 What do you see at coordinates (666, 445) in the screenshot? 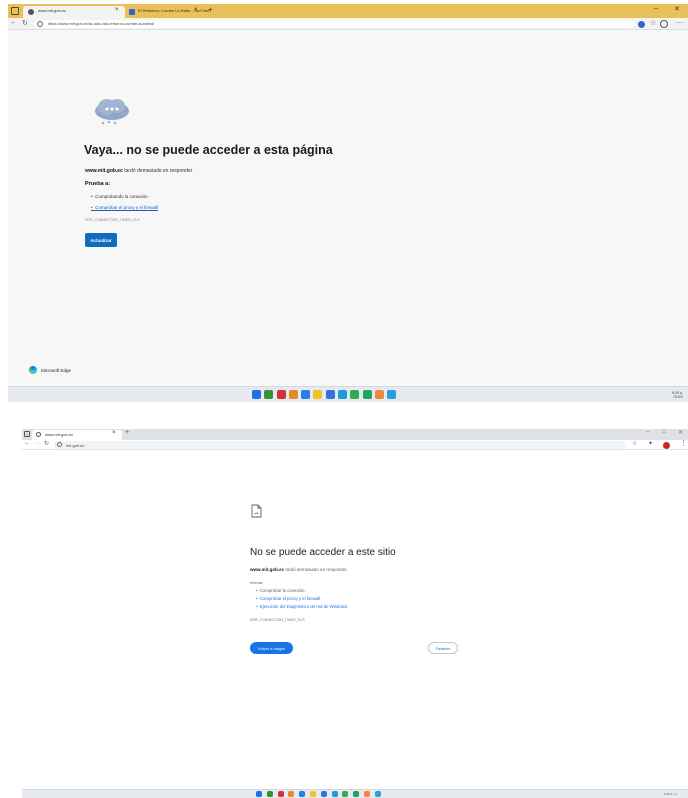
I see `profile-avatar-icon` at bounding box center [666, 445].